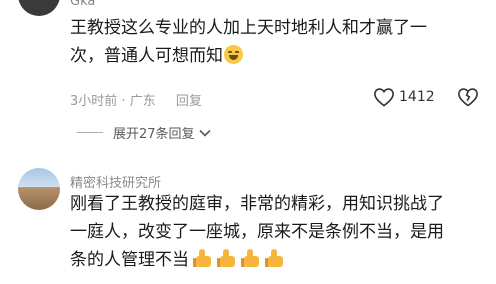 The image size is (496, 284). Describe the element at coordinates (146, 56) in the screenshot. I see `comment-line: 次，普通人可想而知` at that location.